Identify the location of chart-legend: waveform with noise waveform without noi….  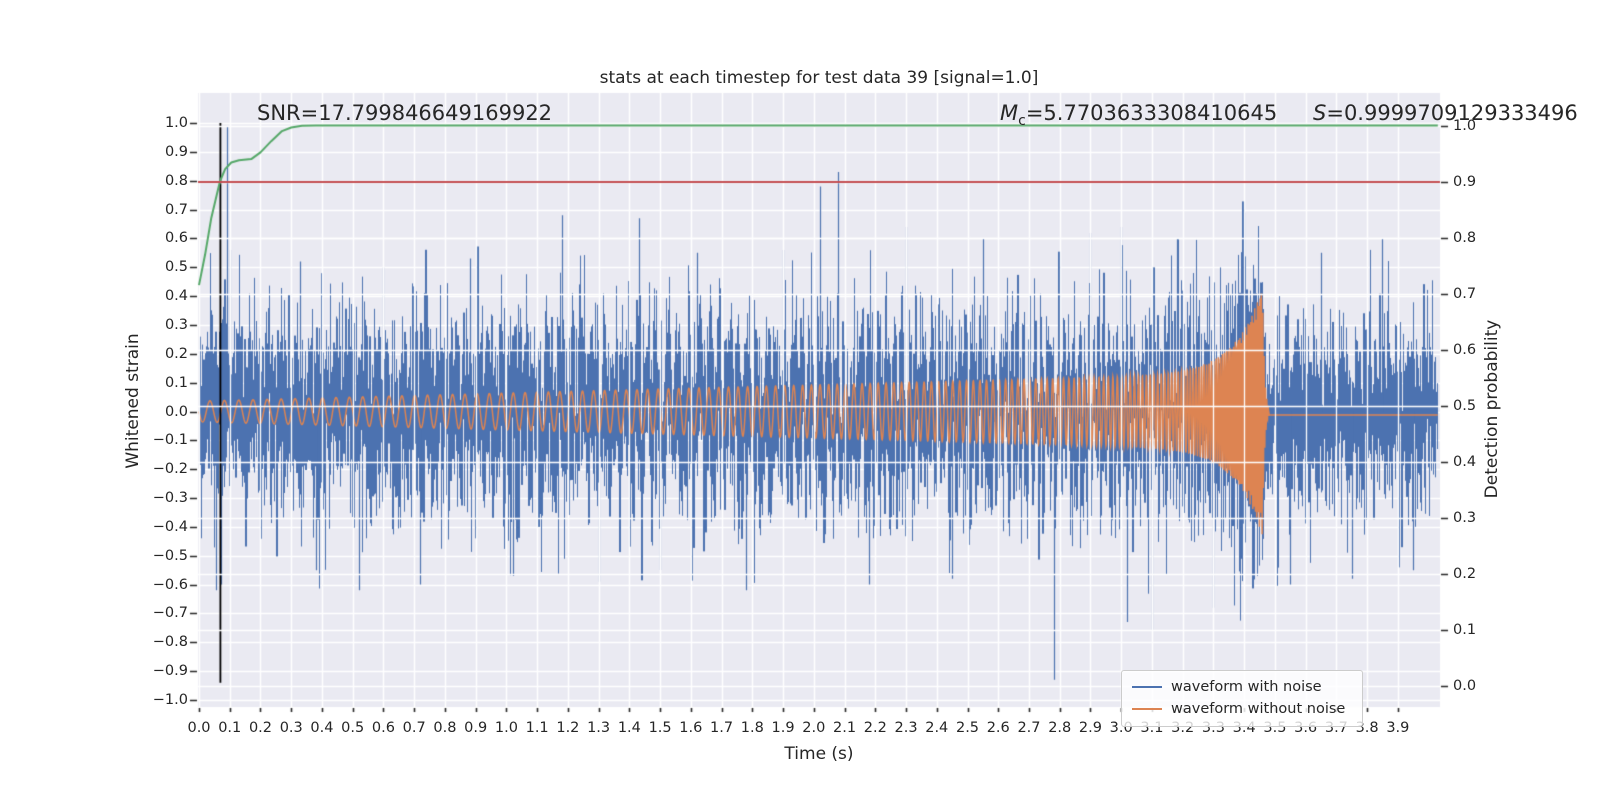
(1242, 698).